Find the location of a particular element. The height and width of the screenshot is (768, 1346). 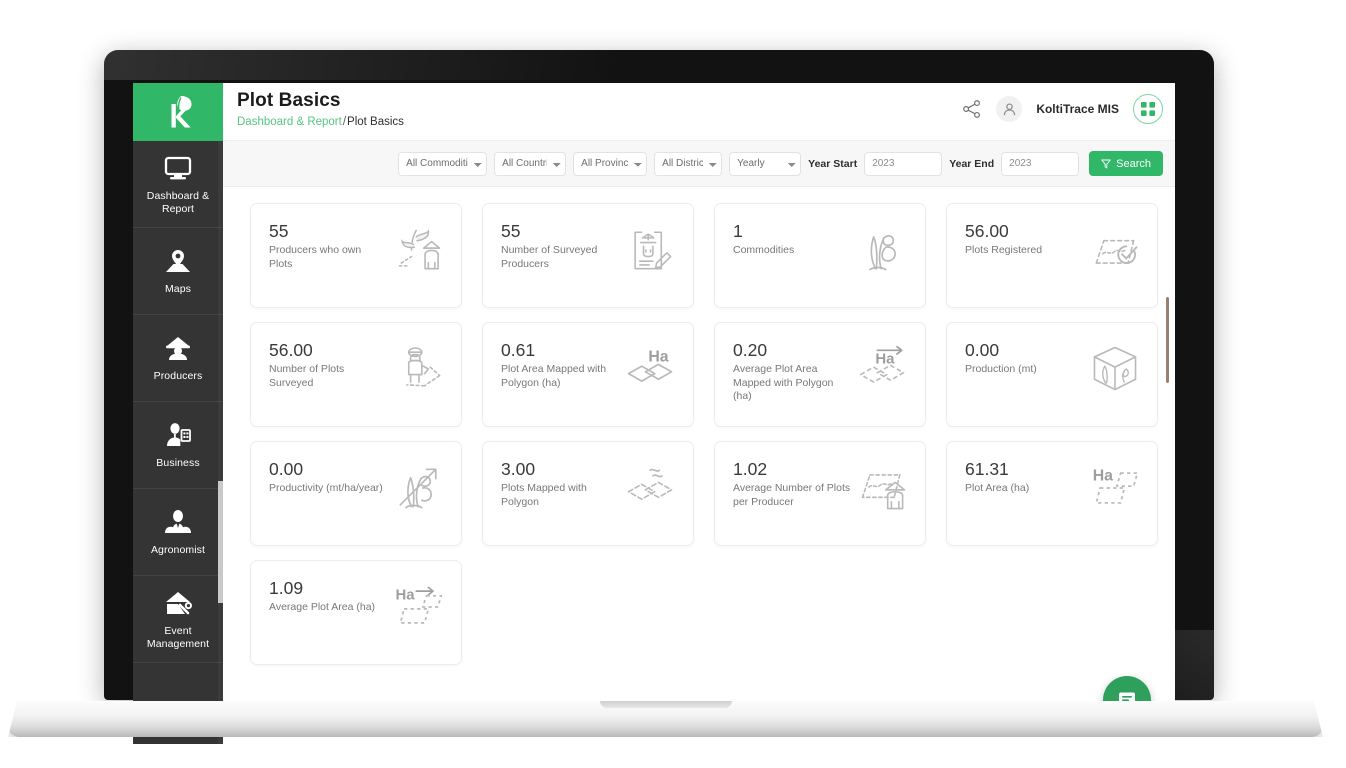

avatar is located at coordinates (1009, 109).